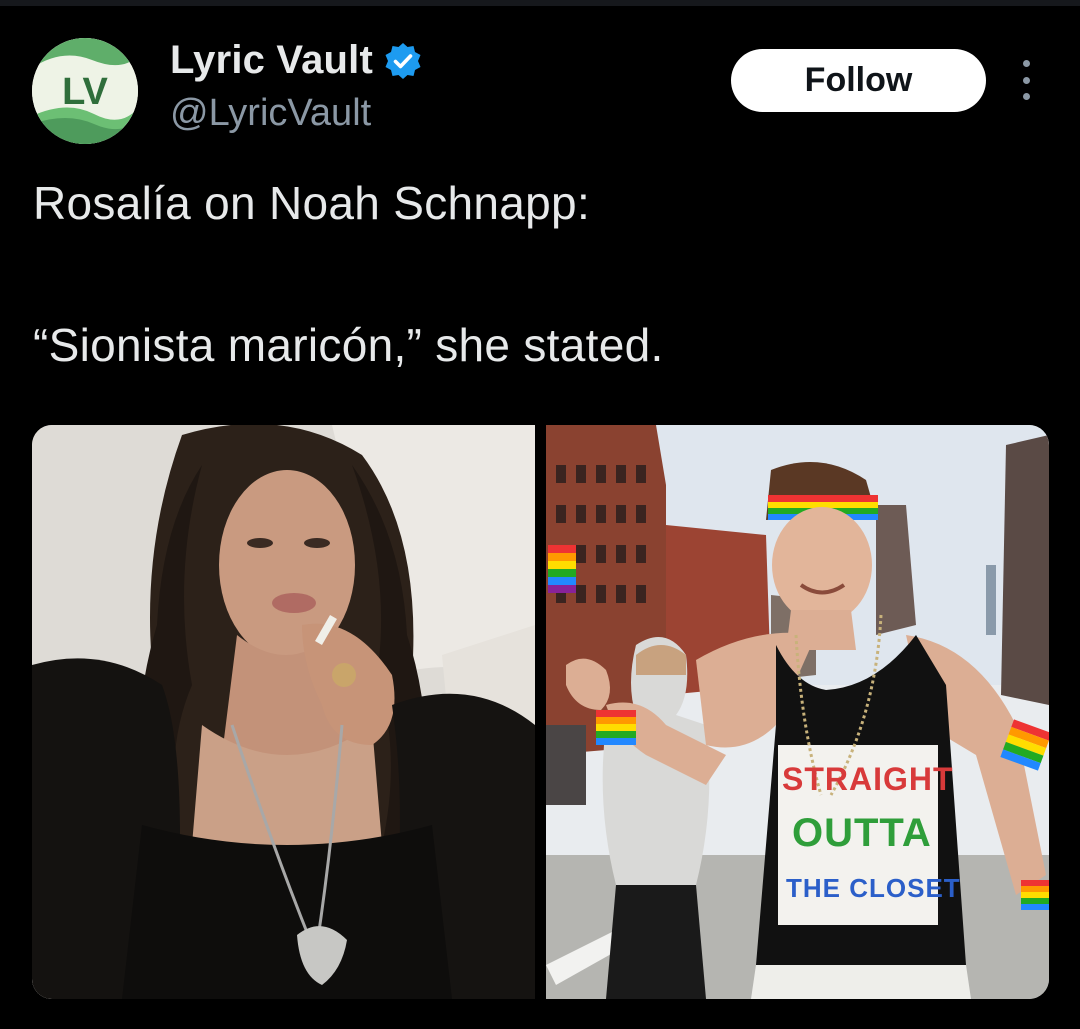  I want to click on avatar-initials: LV, so click(85, 92).